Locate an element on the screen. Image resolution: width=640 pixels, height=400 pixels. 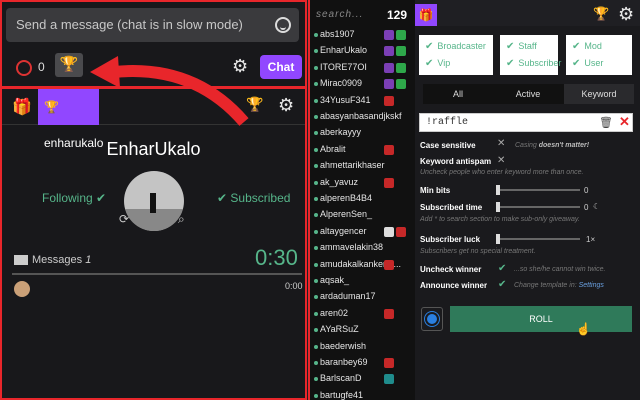
filter-mod-label: Mod is located at coordinates (593, 46).